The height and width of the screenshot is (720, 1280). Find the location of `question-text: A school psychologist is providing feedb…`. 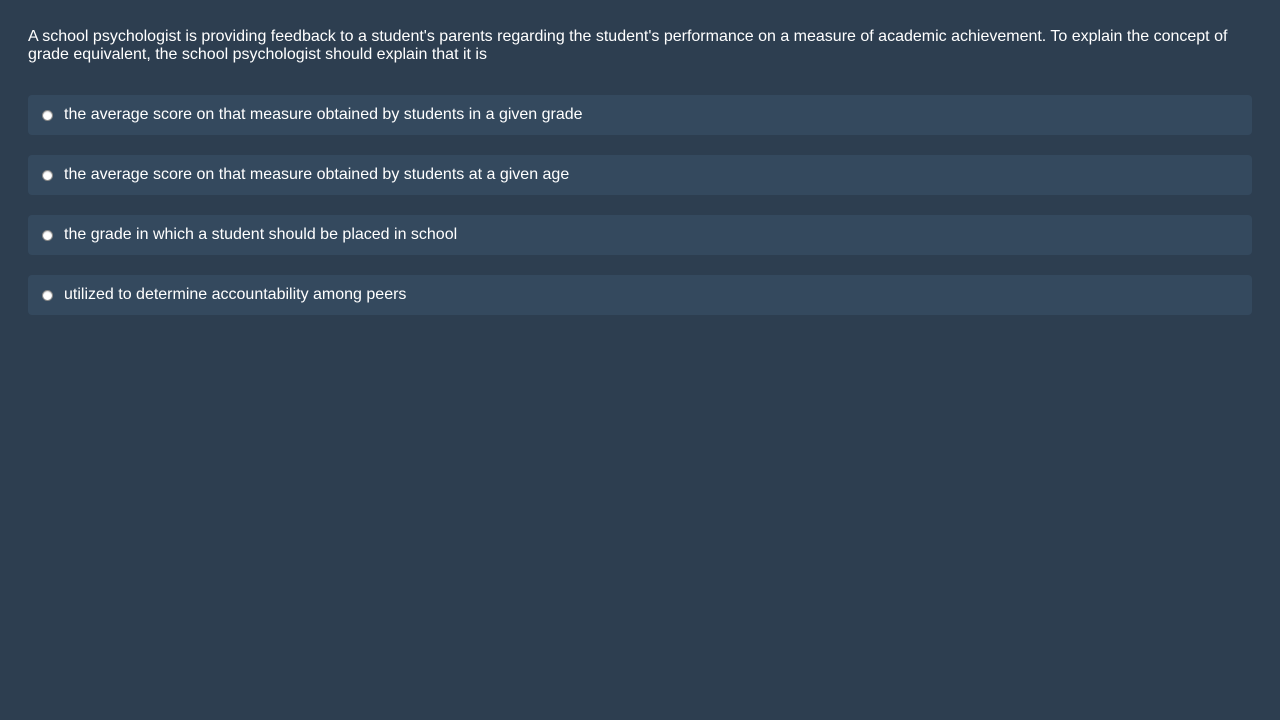

question-text: A school psychologist is providing feedb… is located at coordinates (628, 45).